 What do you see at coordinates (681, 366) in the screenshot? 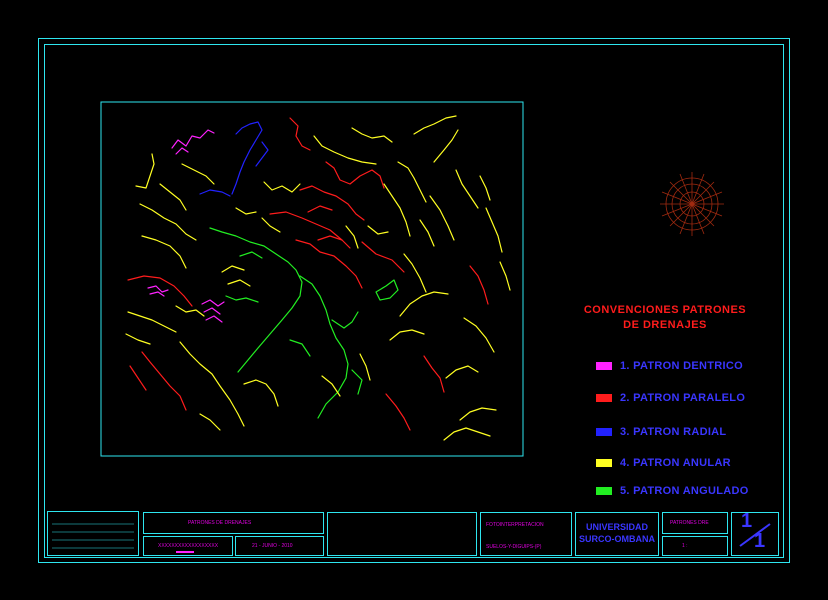
I see `legend-label: 1. PATRON DENTRICO` at bounding box center [681, 366].